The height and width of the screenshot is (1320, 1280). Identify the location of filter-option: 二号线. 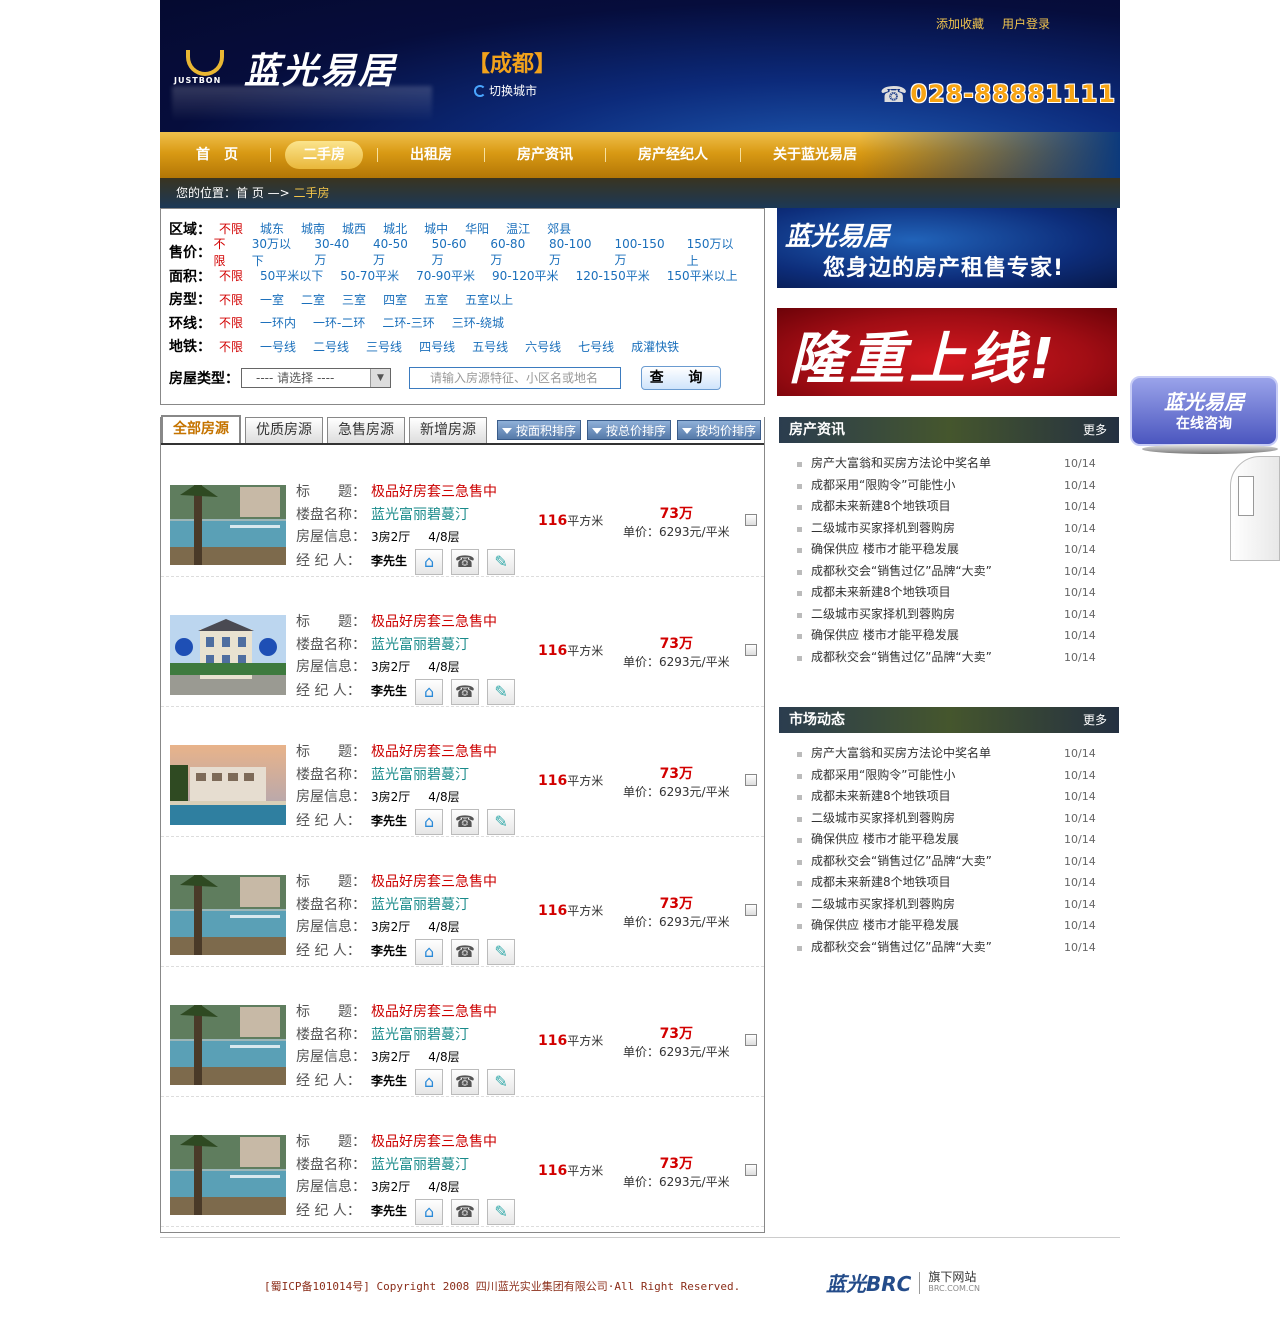
(331, 346).